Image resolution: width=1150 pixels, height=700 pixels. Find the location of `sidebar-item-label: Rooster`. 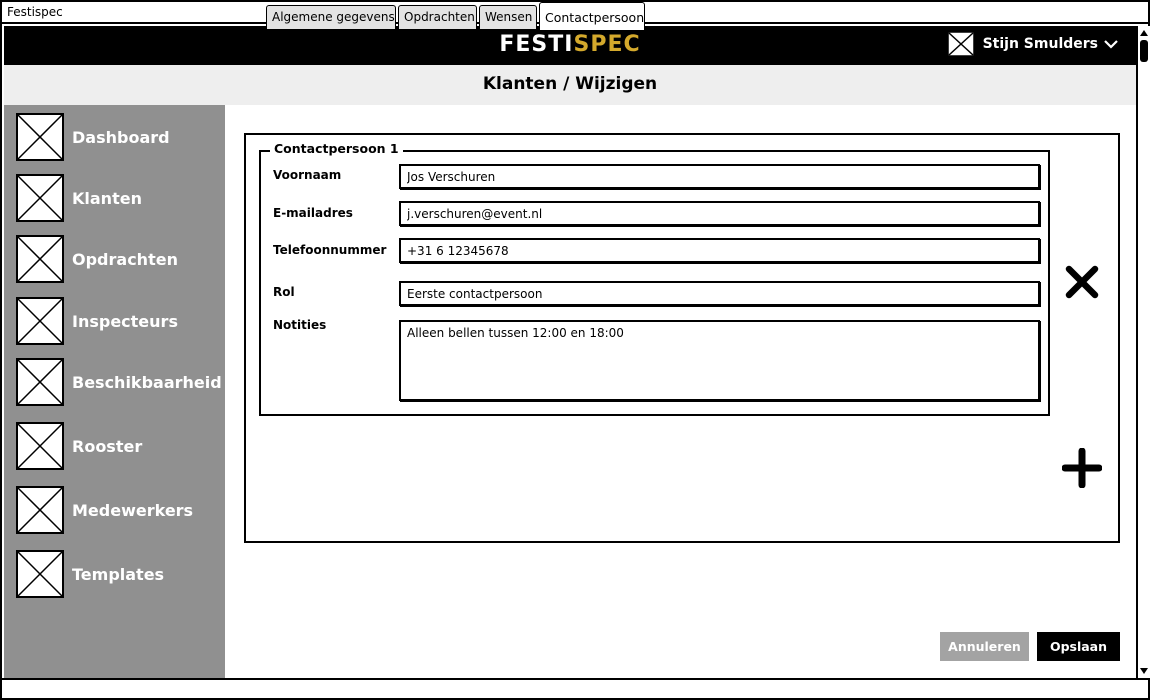

sidebar-item-label: Rooster is located at coordinates (107, 446).